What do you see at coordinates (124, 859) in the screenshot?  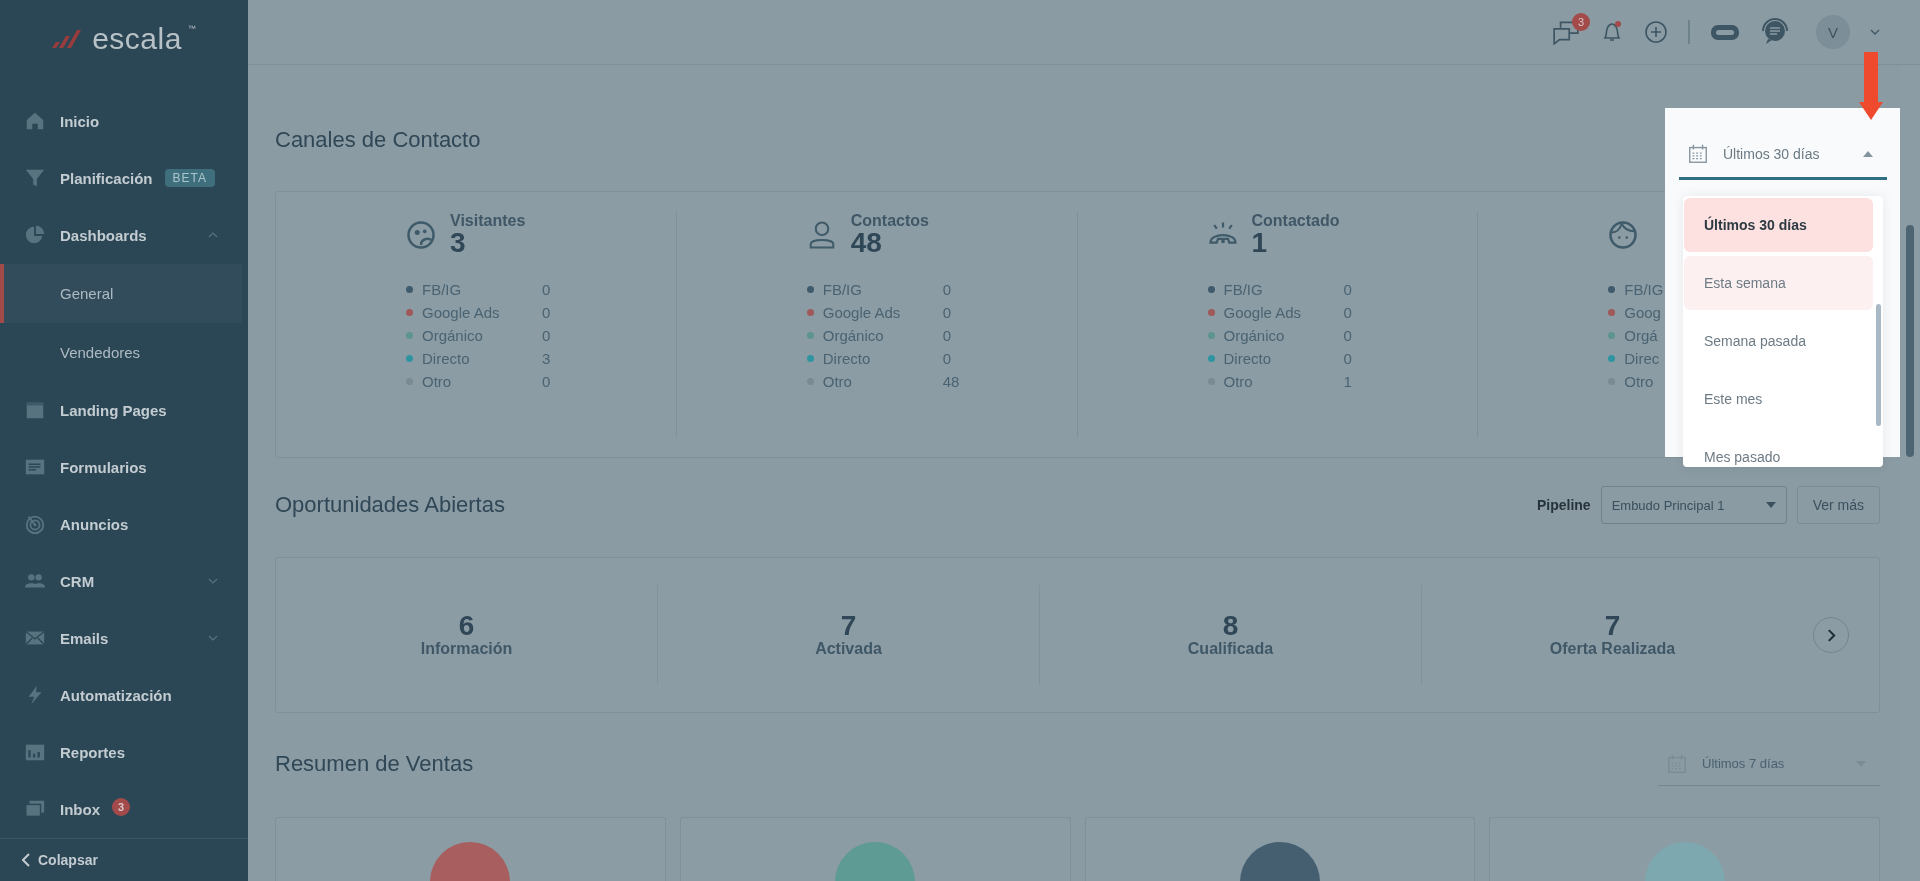 I see `collapse-button: Colapsar` at bounding box center [124, 859].